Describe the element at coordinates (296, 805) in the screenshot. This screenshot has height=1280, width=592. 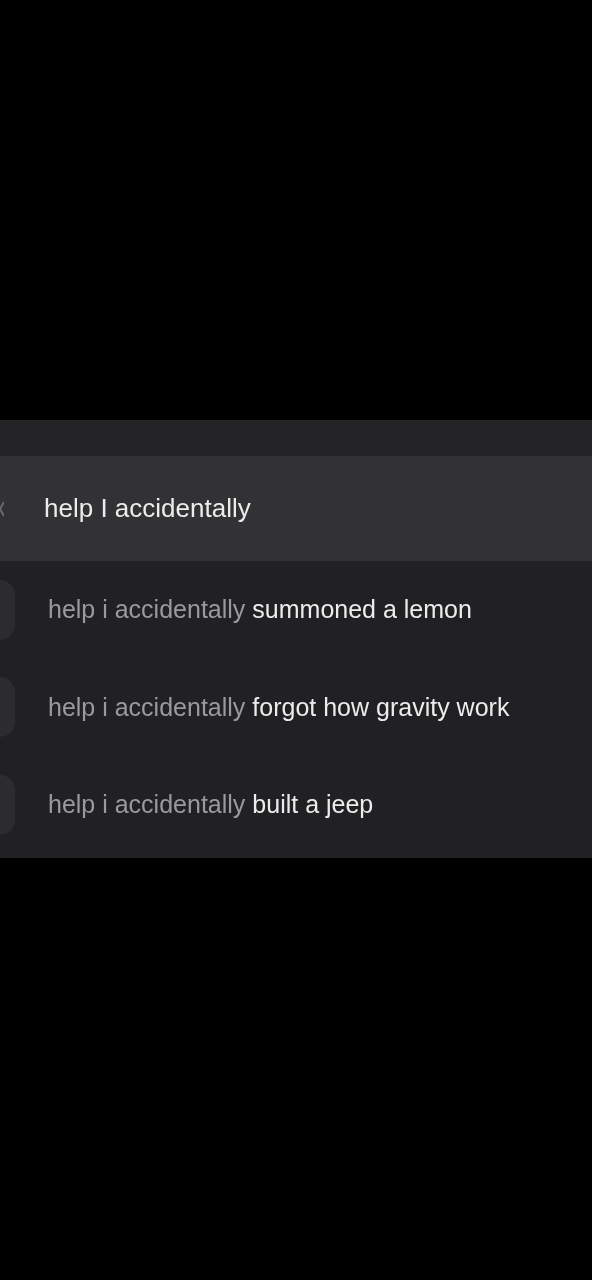
I see `suggestion-item: help i accidentally built a jeep` at that location.